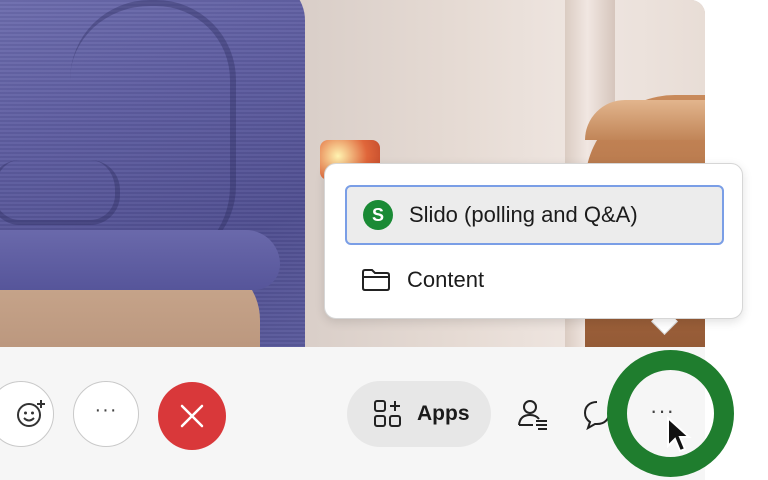 The height and width of the screenshot is (480, 768). I want to click on emoji-add-icon, so click(31, 414).